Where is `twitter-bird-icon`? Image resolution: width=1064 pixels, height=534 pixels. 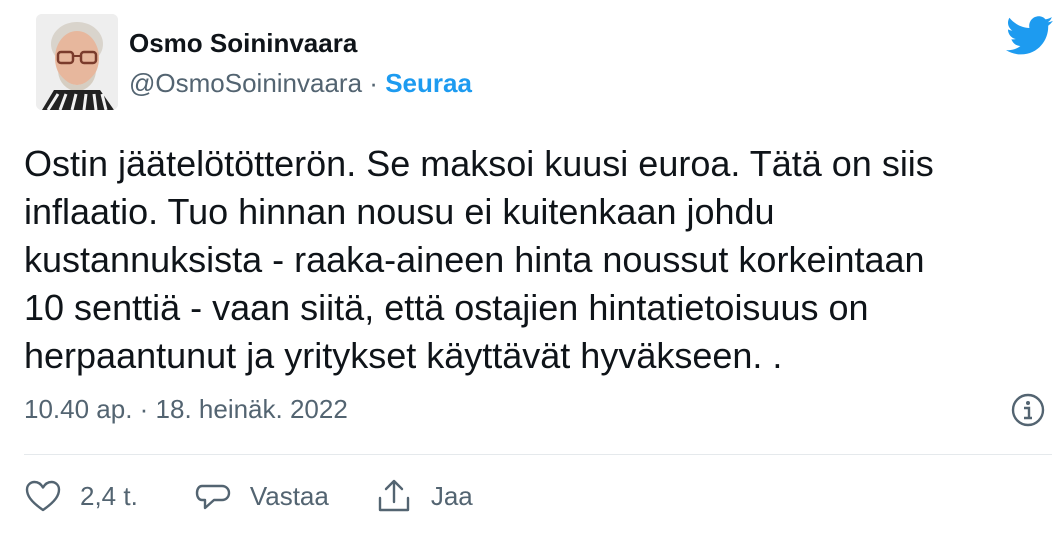 twitter-bird-icon is located at coordinates (1030, 36).